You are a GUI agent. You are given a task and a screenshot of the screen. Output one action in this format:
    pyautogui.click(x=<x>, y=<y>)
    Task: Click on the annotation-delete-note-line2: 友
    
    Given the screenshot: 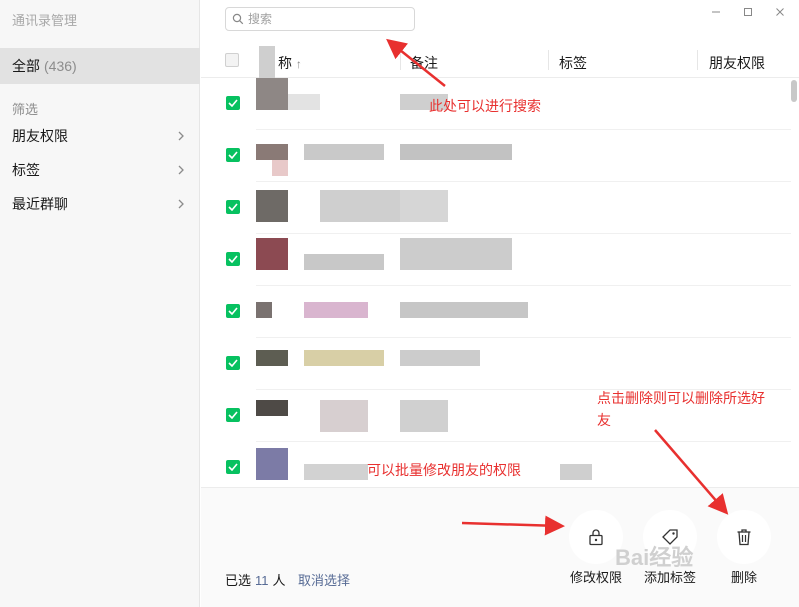 What is the action you would take?
    pyautogui.click(x=604, y=420)
    